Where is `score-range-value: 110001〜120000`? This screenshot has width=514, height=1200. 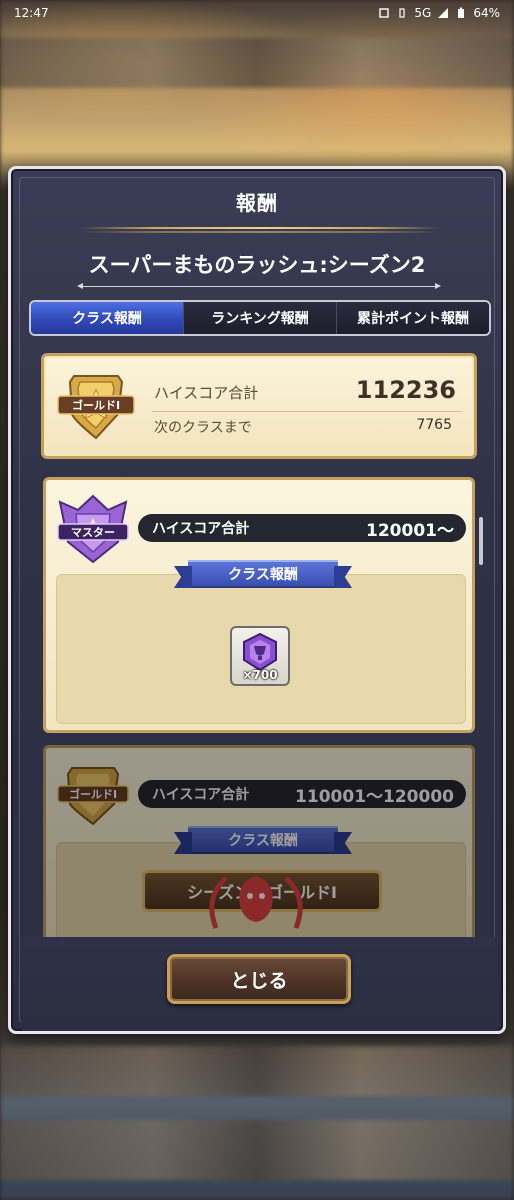
score-range-value: 110001〜120000 is located at coordinates (374, 796).